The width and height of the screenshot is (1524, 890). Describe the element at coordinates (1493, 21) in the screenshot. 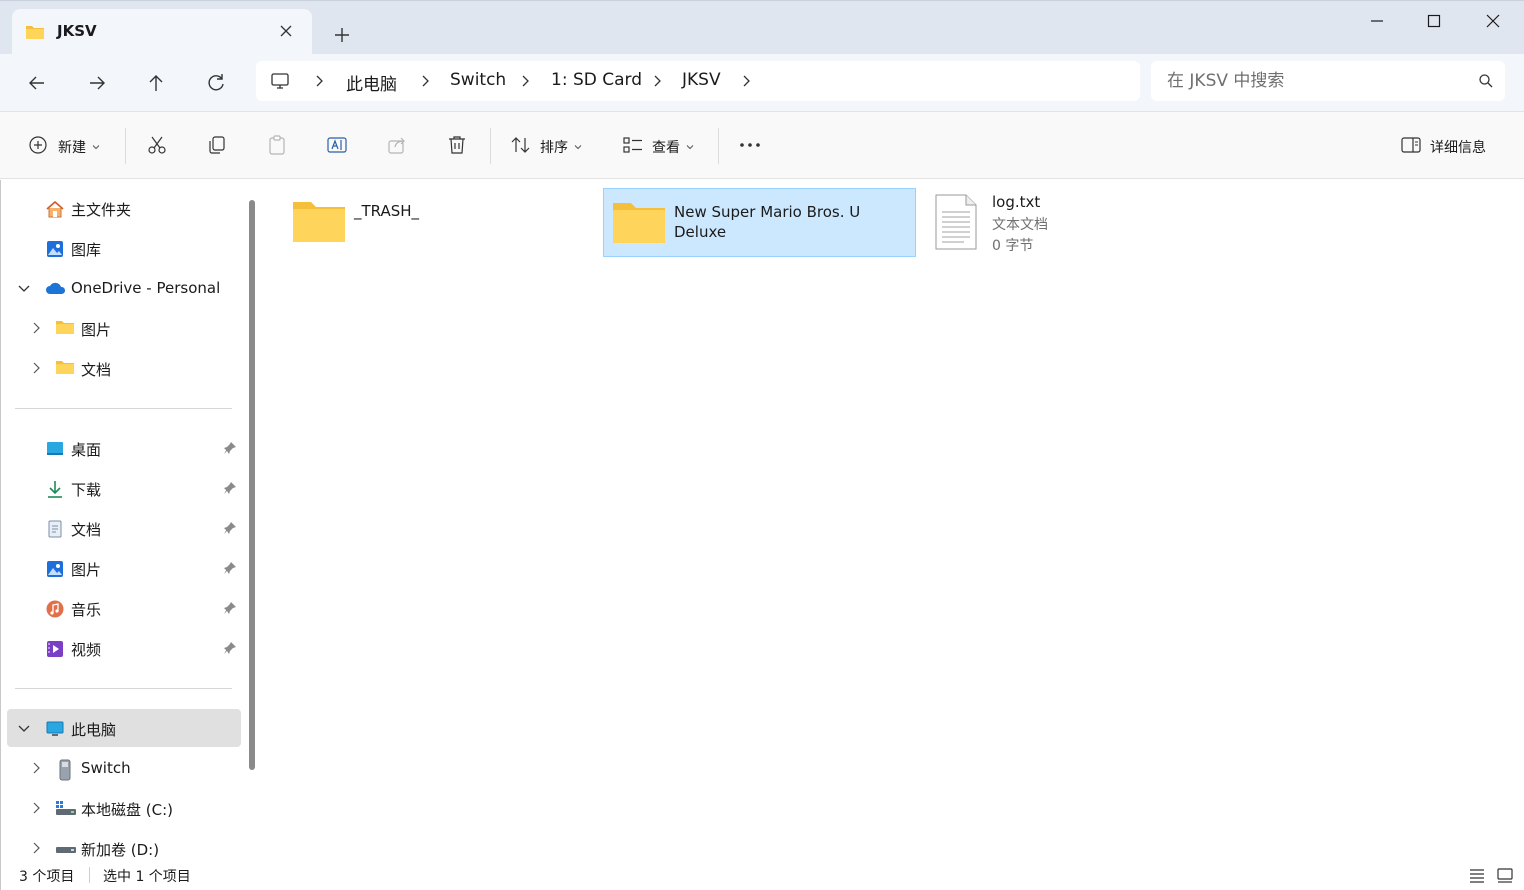

I see `close-window-icon` at that location.